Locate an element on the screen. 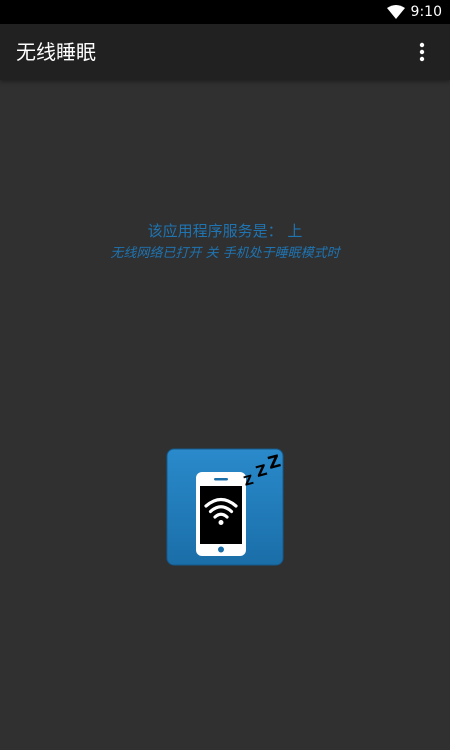  service-description: 无线网络已打开 关 手机处于睡眠模式时 is located at coordinates (225, 253).